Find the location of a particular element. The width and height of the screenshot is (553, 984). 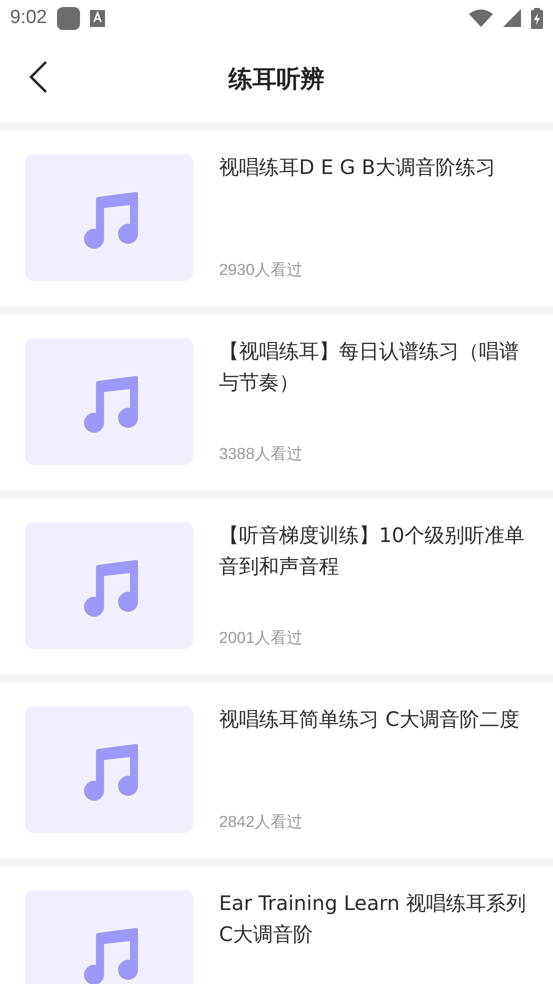

lesson-title: Ear Training Learn 视唱练耳系列C大调音阶 is located at coordinates (373, 919).